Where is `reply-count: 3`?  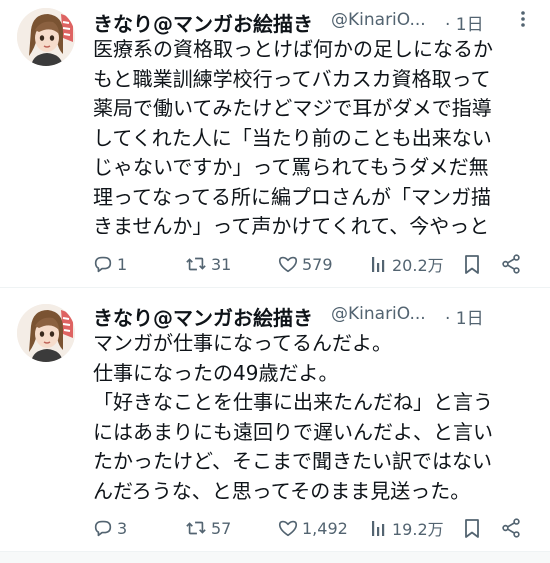 reply-count: 3 is located at coordinates (122, 528).